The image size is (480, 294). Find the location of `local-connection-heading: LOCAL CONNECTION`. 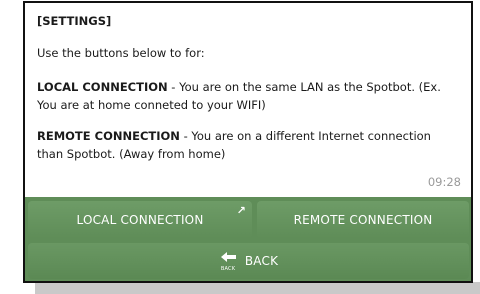

local-connection-heading: LOCAL CONNECTION is located at coordinates (102, 87).